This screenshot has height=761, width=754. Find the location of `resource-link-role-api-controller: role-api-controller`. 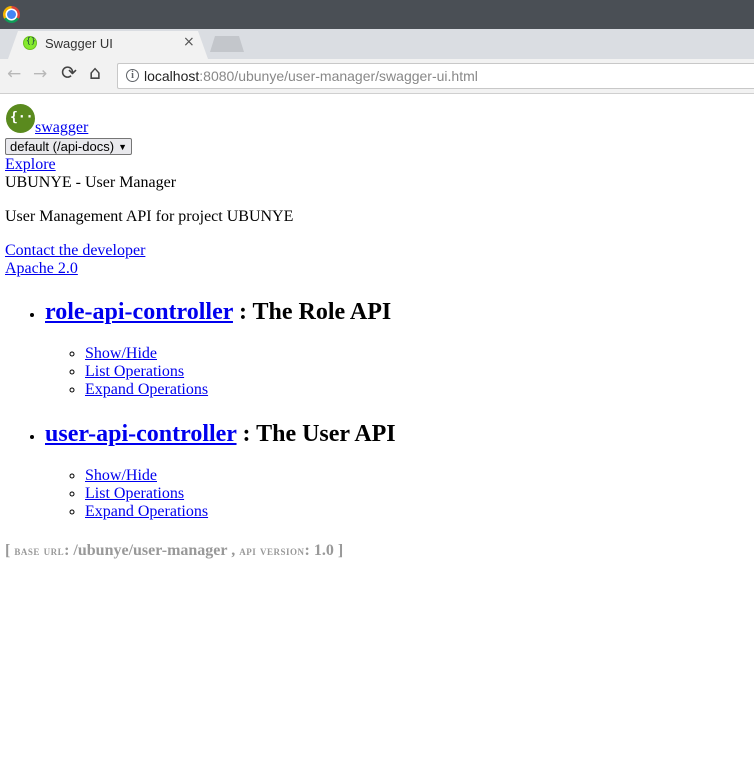

resource-link-role-api-controller: role-api-controller is located at coordinates (139, 312).